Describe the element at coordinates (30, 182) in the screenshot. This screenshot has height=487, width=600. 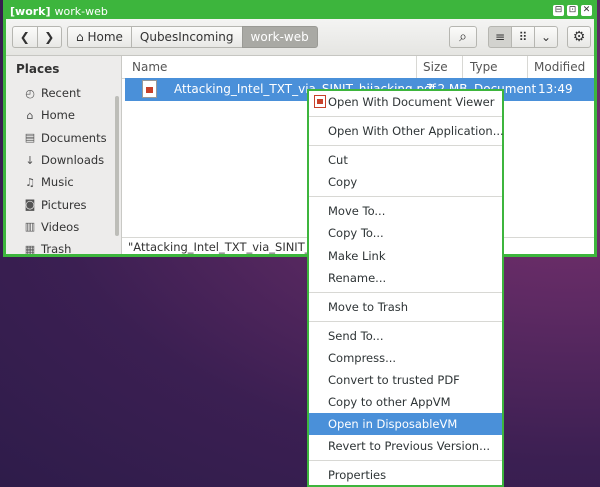
I see `music-icon: ♫` at that location.